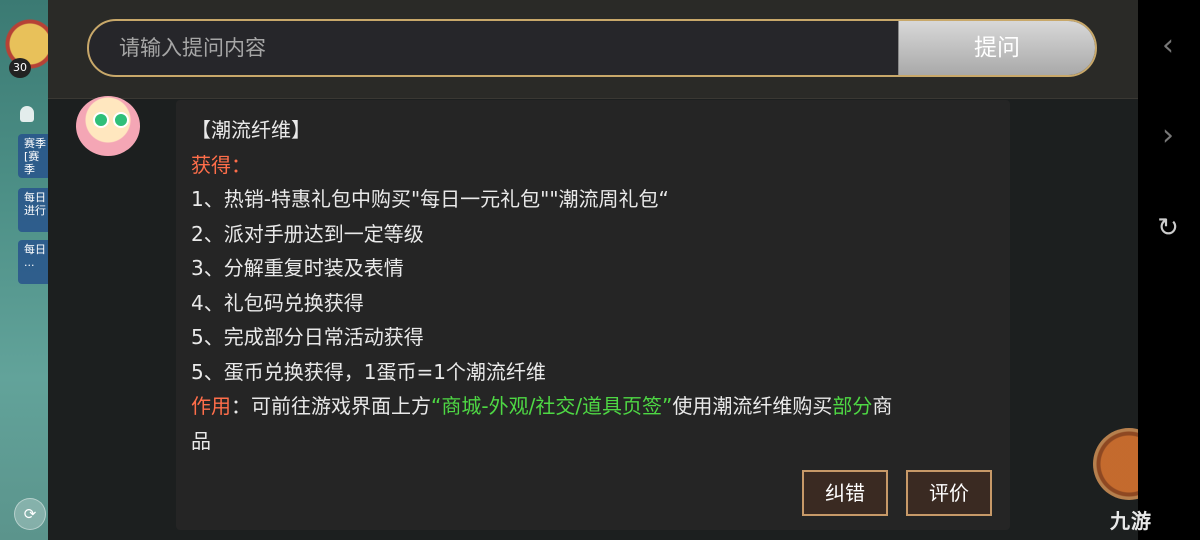 The width and height of the screenshot is (1200, 540). I want to click on list-item: 2、派对手册达到一定等级, so click(307, 233).